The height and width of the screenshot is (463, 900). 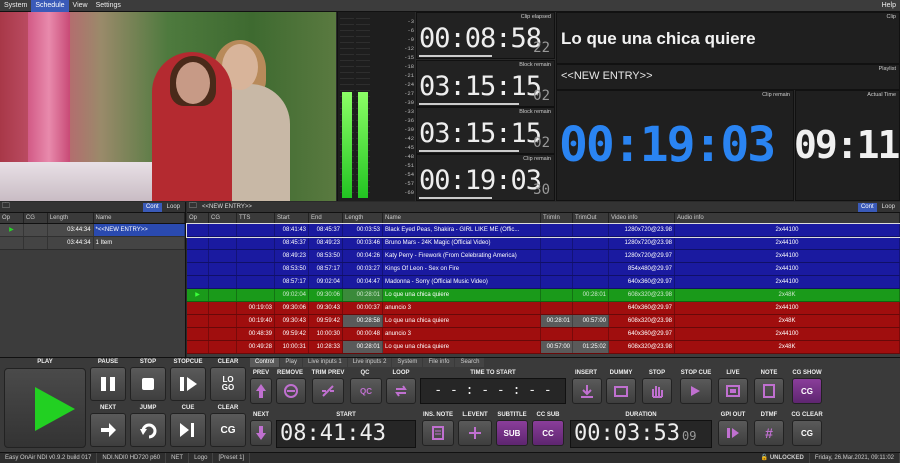 What do you see at coordinates (439, 362) in the screenshot?
I see `tab-file-info: File info` at bounding box center [439, 362].